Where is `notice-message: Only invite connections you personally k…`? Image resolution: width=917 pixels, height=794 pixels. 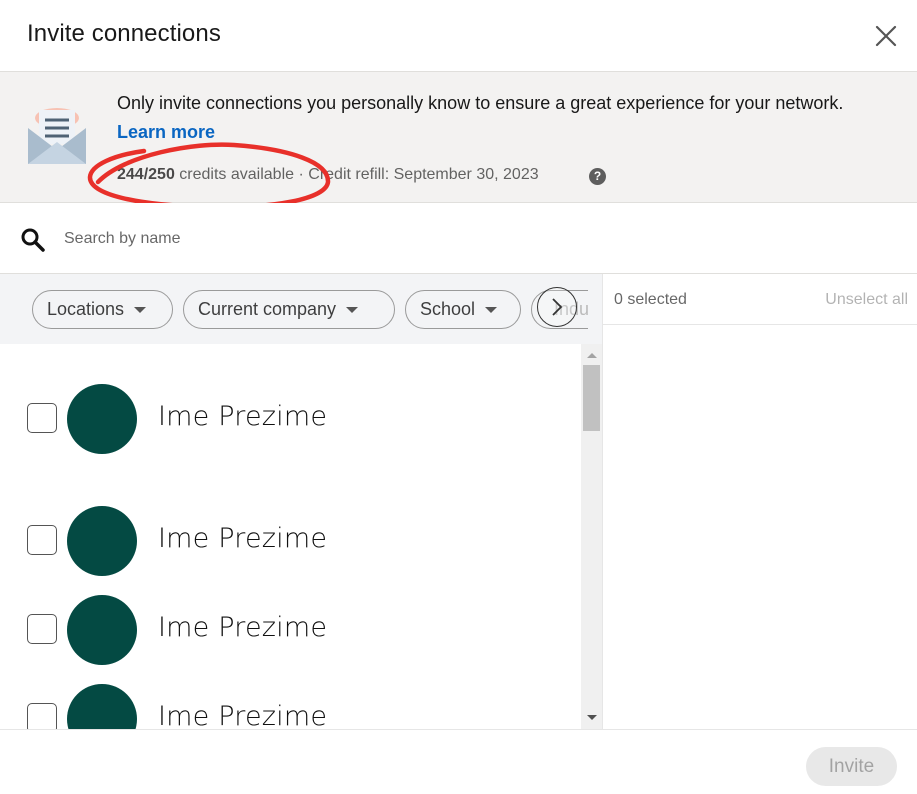
notice-message: Only invite connections you personally k… is located at coordinates (497, 118).